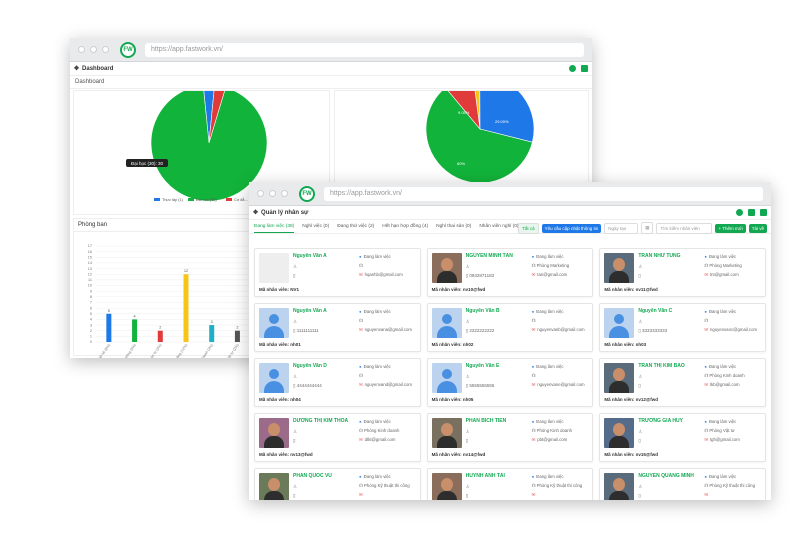 The image size is (800, 556). What do you see at coordinates (684, 228) in the screenshot?
I see `search-input: Tìm kiếm nhân viên` at bounding box center [684, 228].